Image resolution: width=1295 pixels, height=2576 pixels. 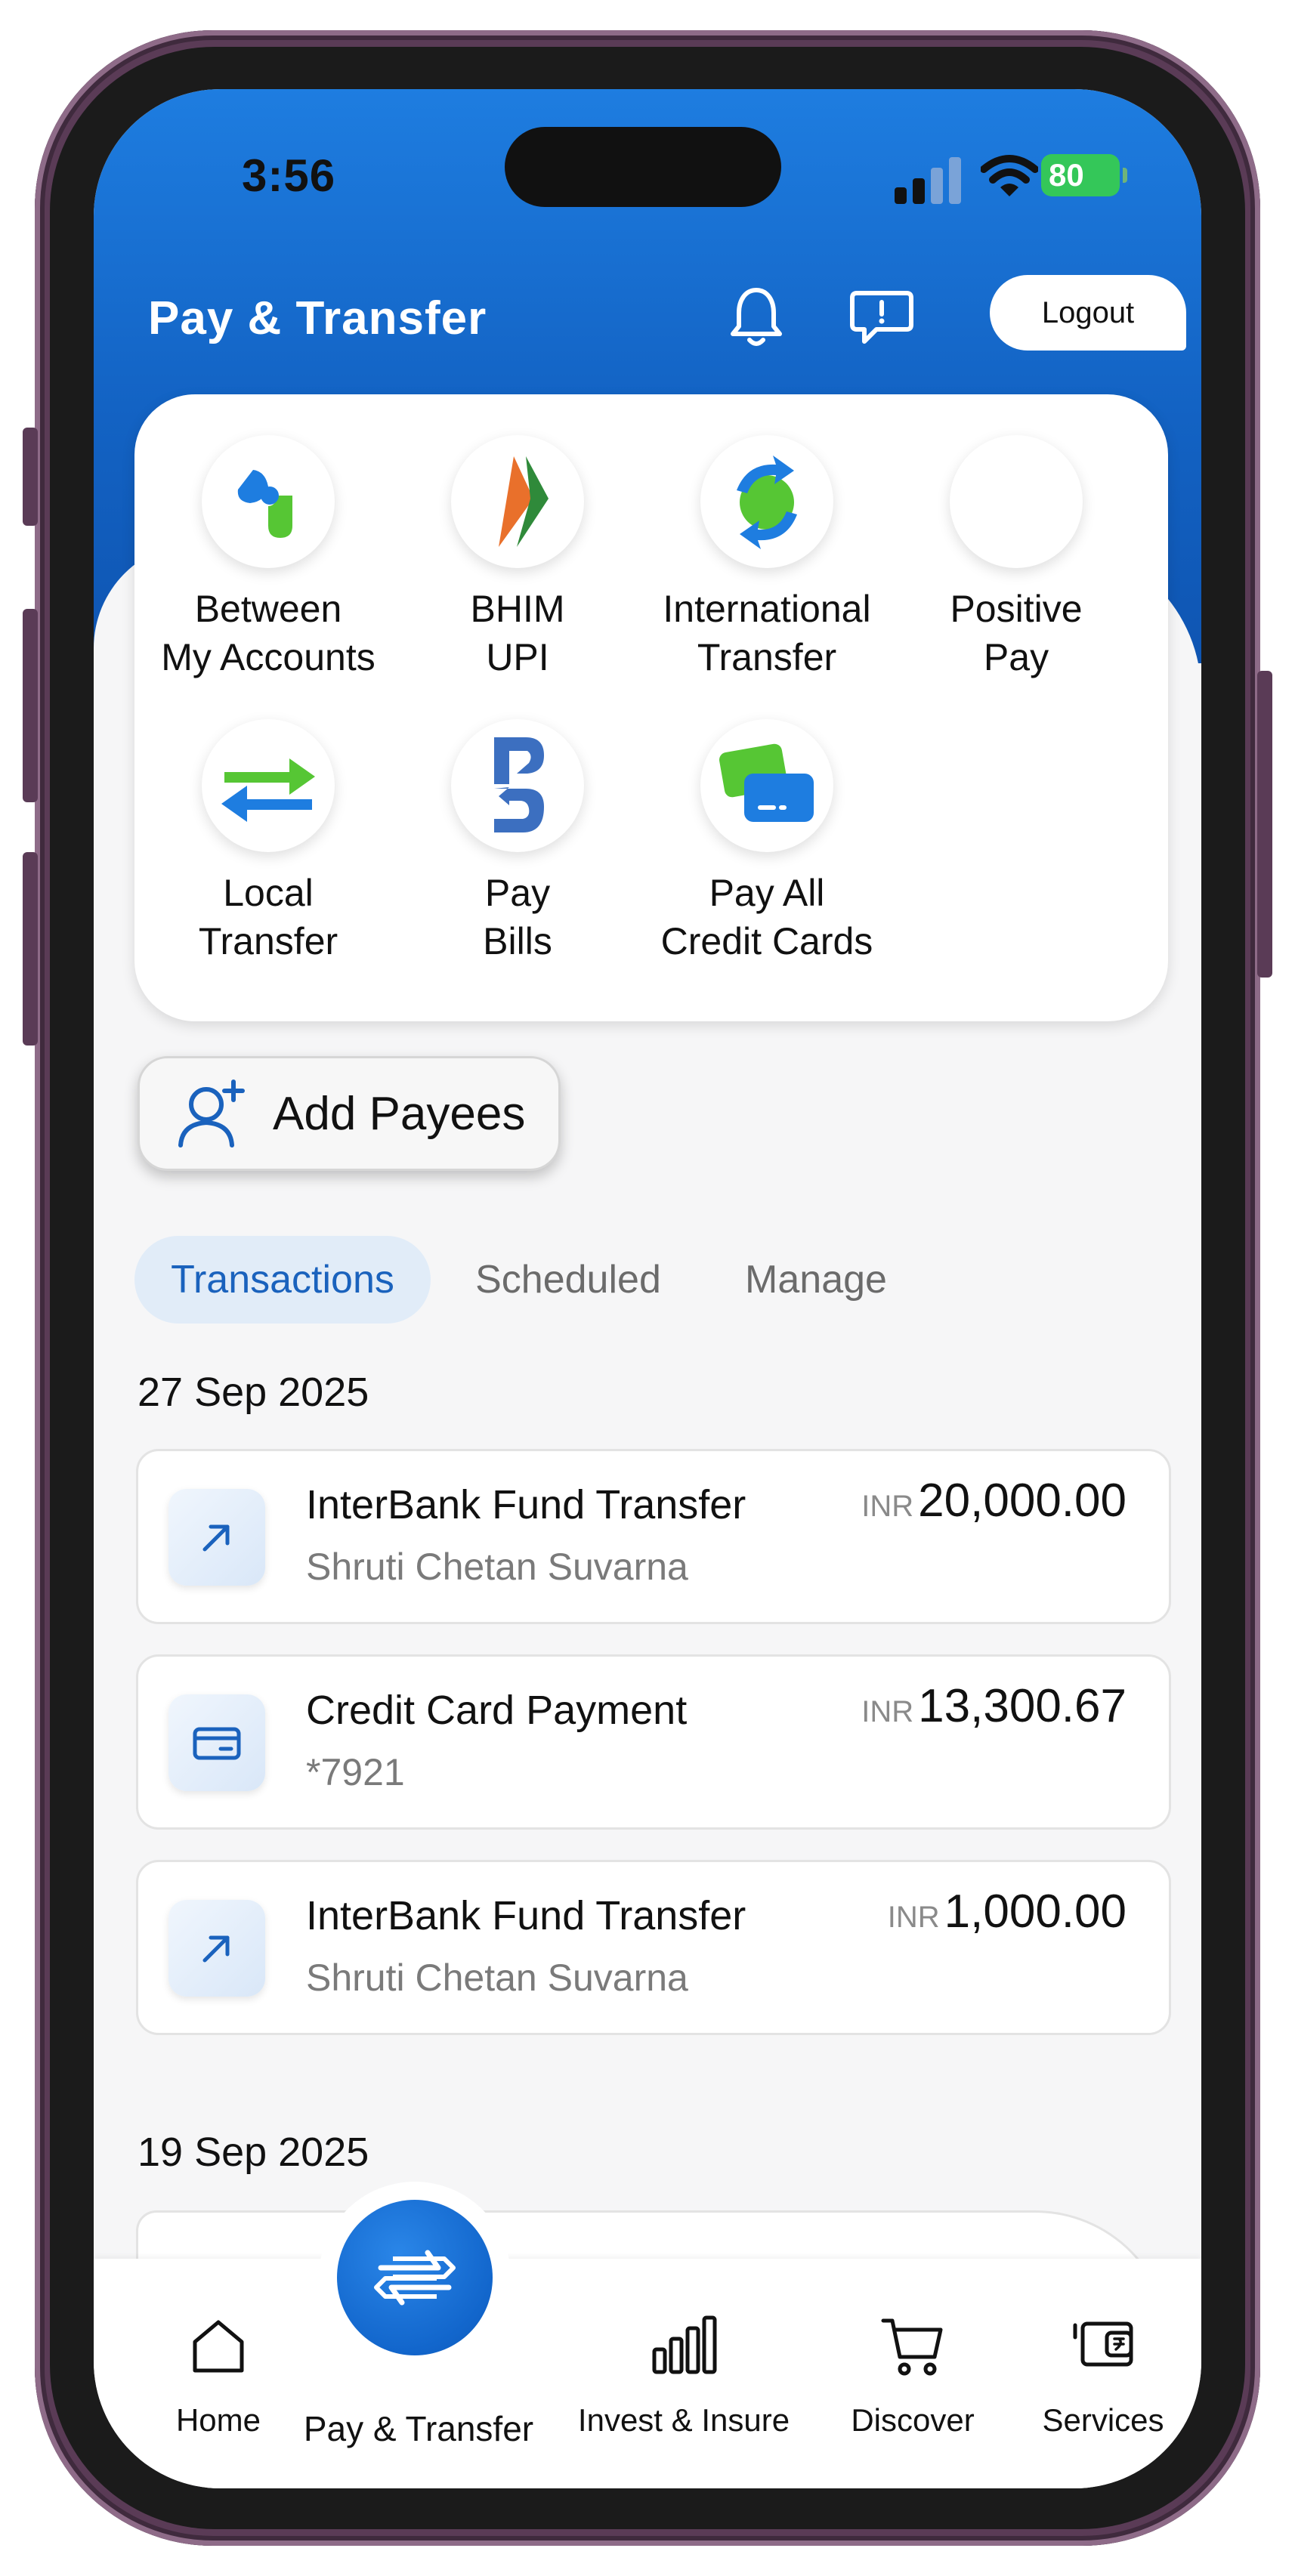 What do you see at coordinates (1103, 2420) in the screenshot?
I see `nav-label: Services` at bounding box center [1103, 2420].